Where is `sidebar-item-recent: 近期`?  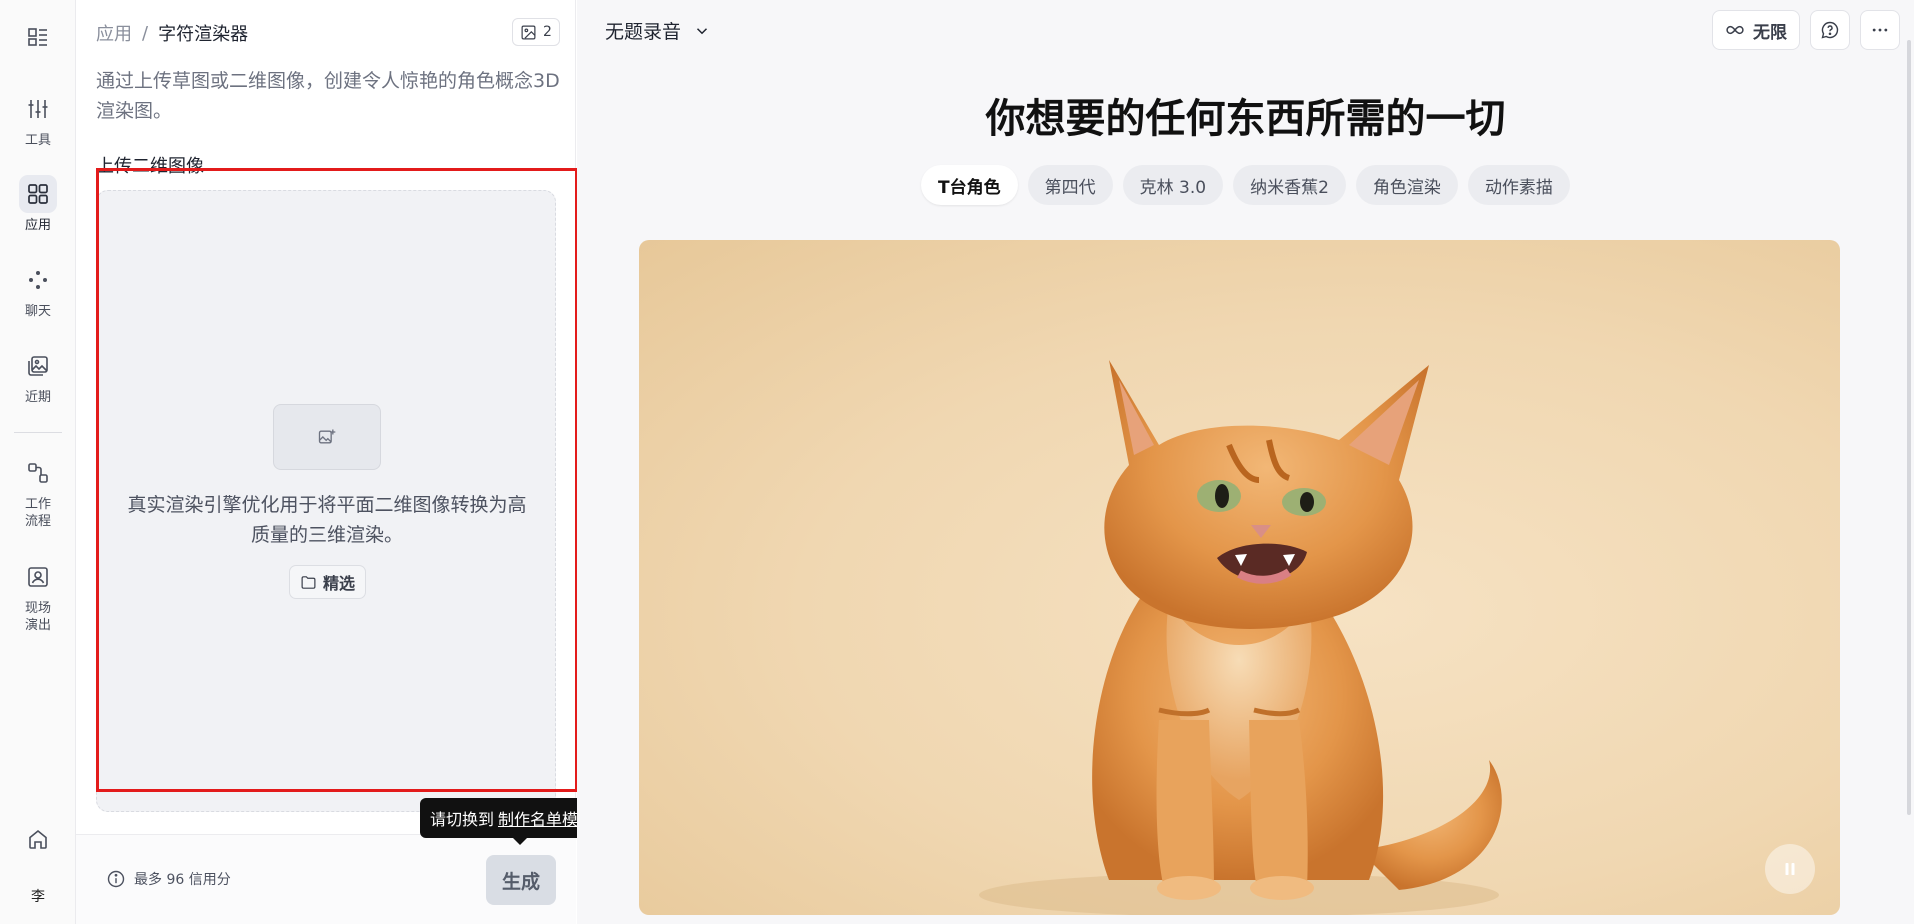
sidebar-item-recent: 近期 is located at coordinates (38, 376).